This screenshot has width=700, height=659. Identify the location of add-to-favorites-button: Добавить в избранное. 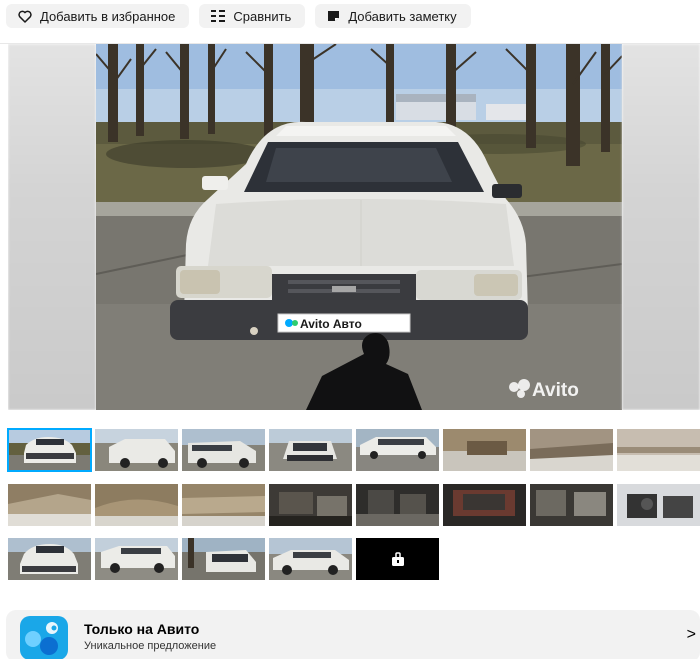
(98, 16).